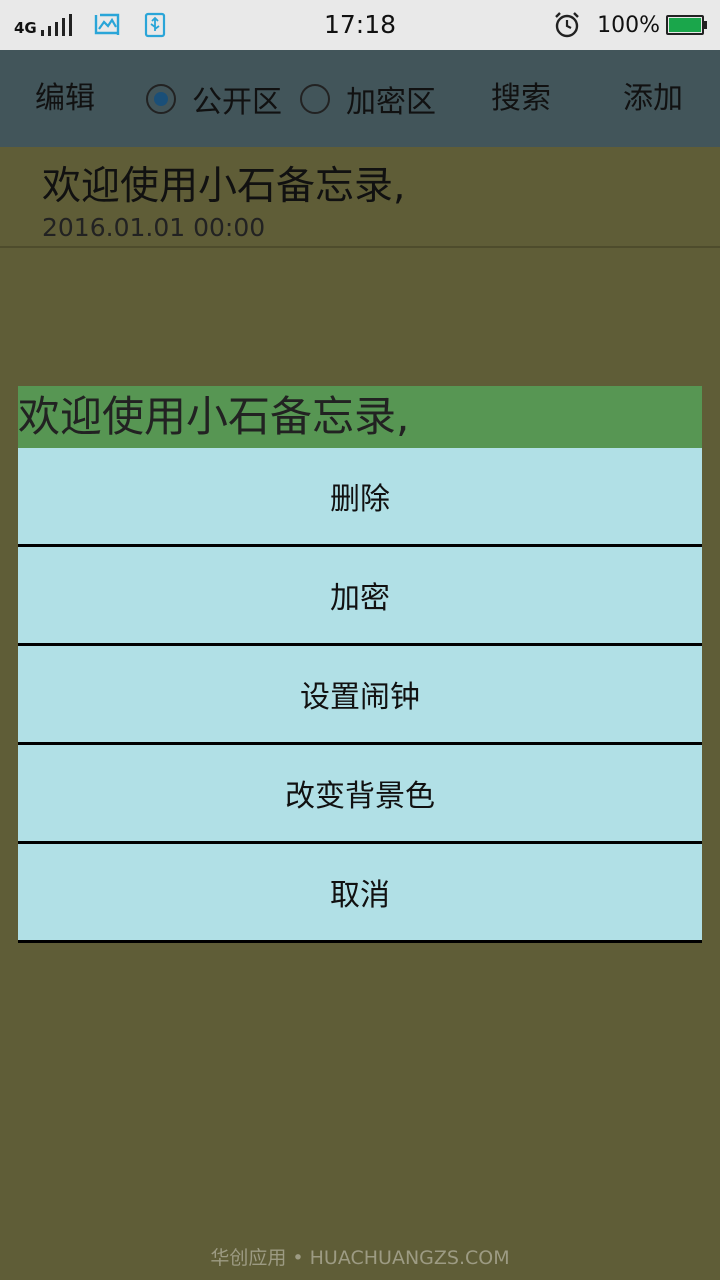 The width and height of the screenshot is (720, 1280). I want to click on public-area-radio: 公开区, so click(214, 99).